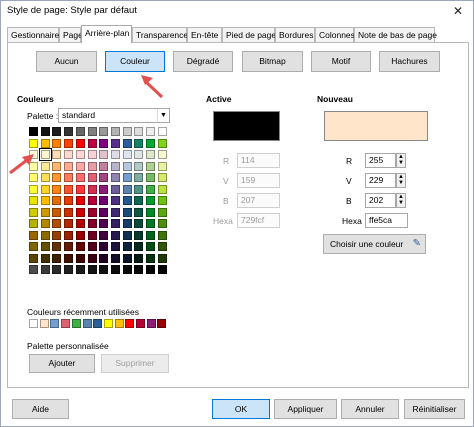  I want to click on tab-arriere-plan: Arrière-plan, so click(106, 34).